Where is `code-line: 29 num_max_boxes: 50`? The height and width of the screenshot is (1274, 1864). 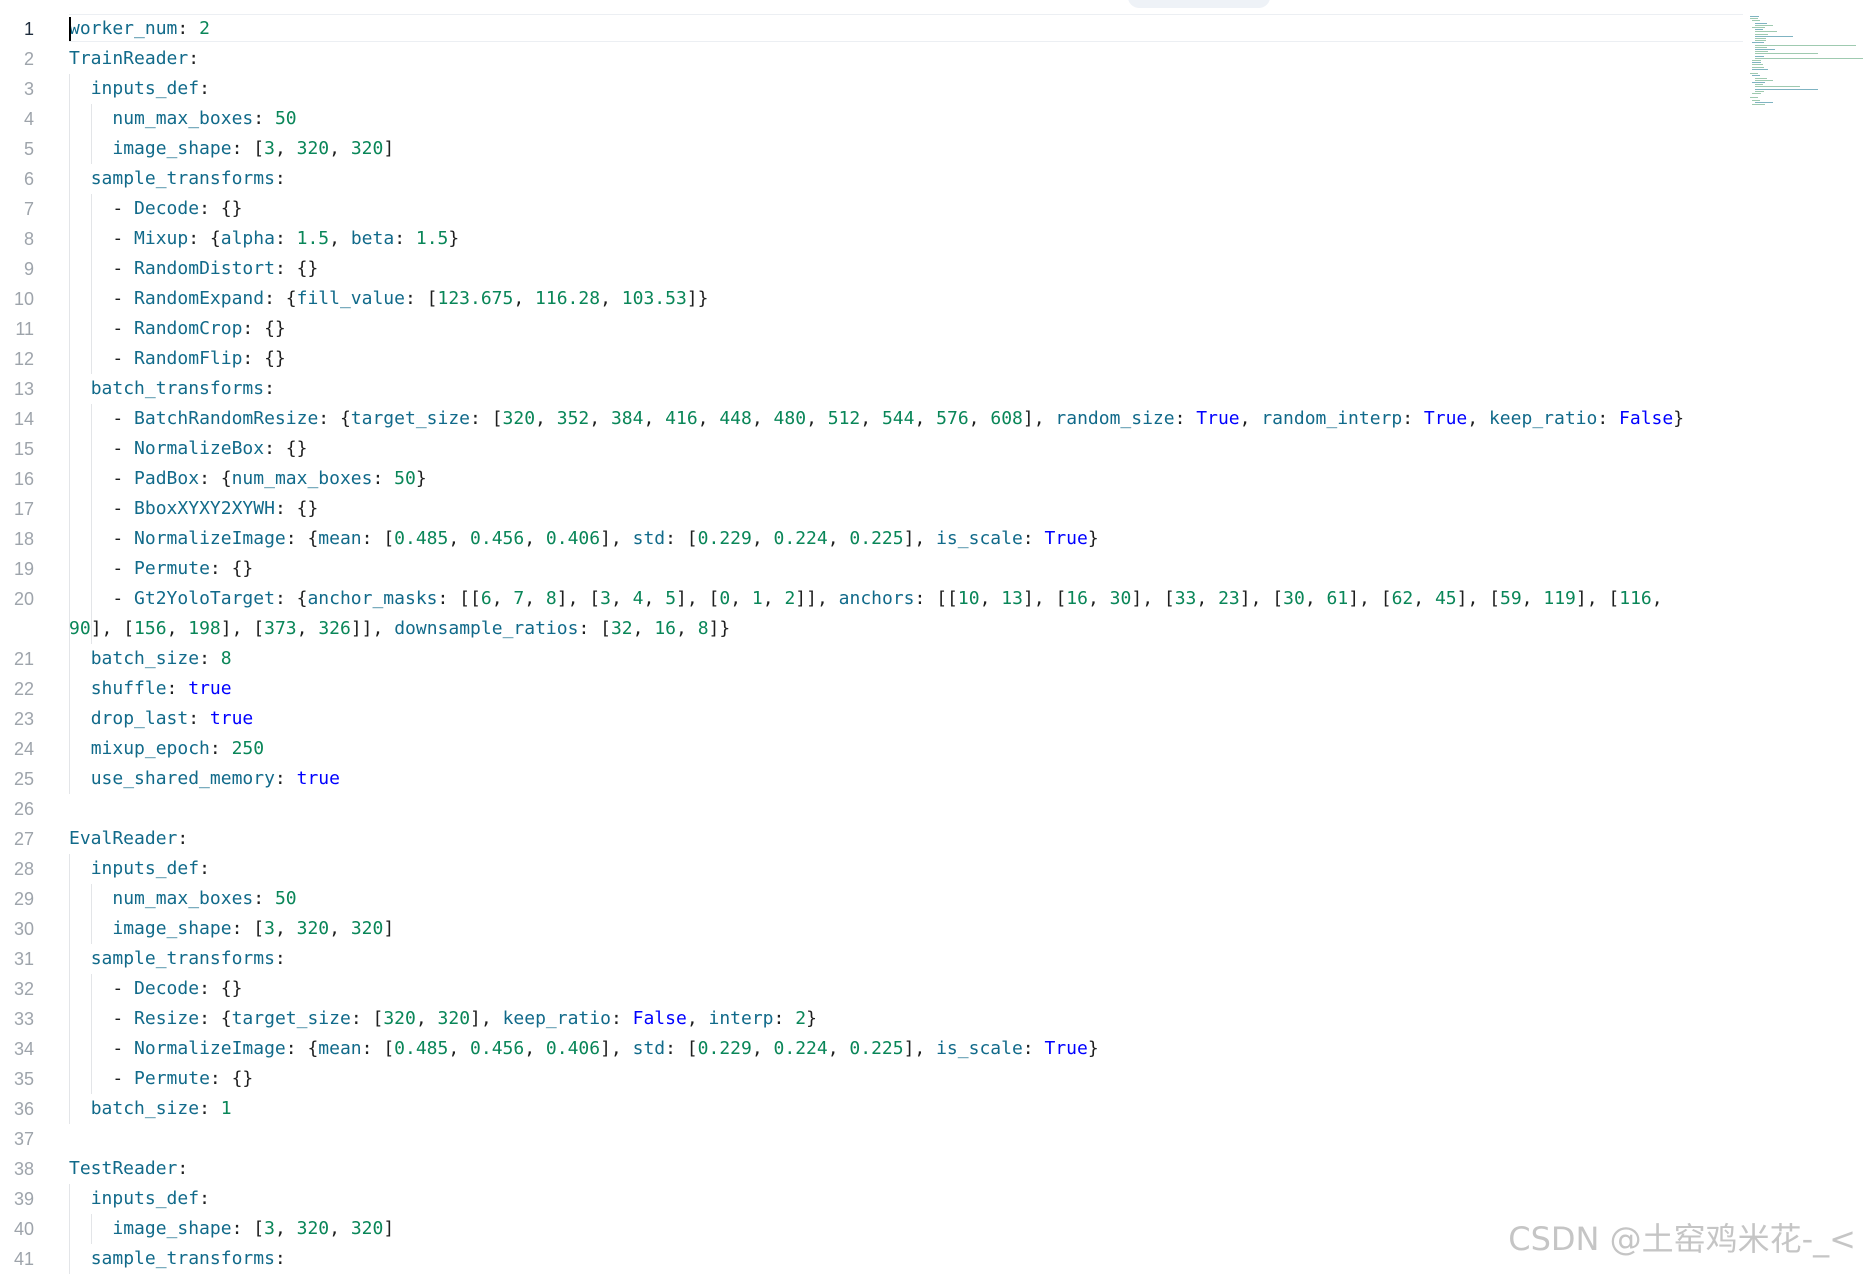
code-line: 29 num_max_boxes: 50 is located at coordinates (875, 899).